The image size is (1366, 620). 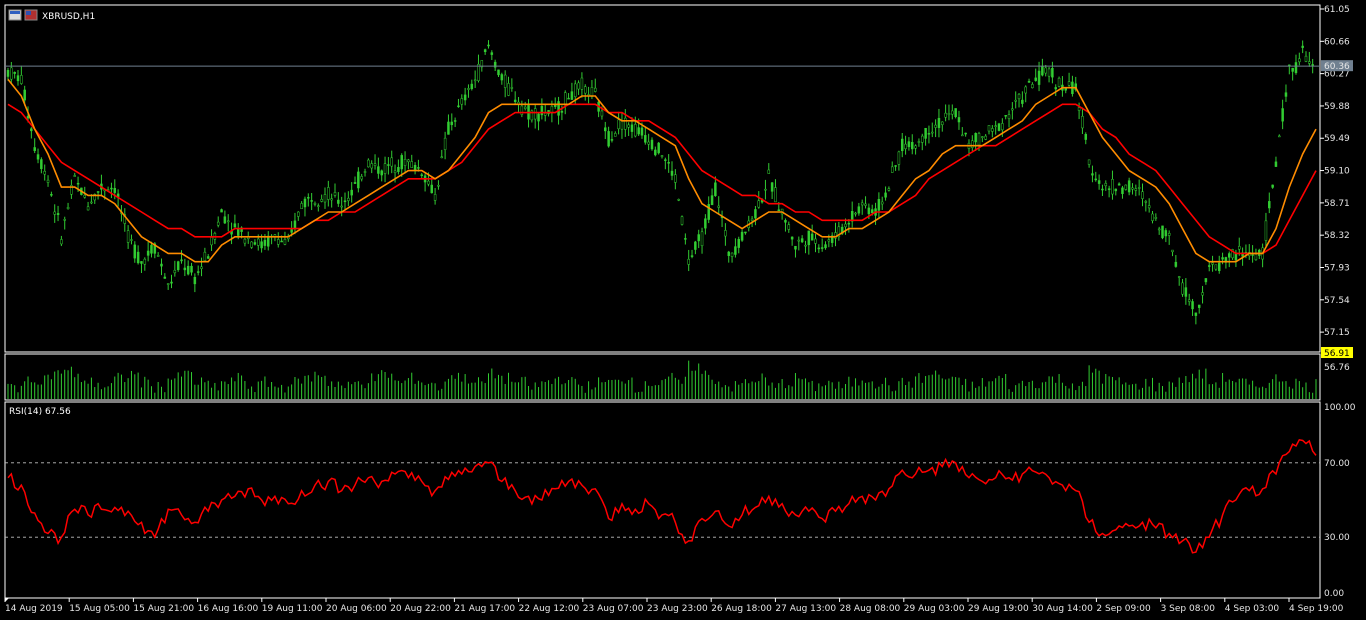 What do you see at coordinates (15, 12) in the screenshot?
I see `window-icon-bar` at bounding box center [15, 12].